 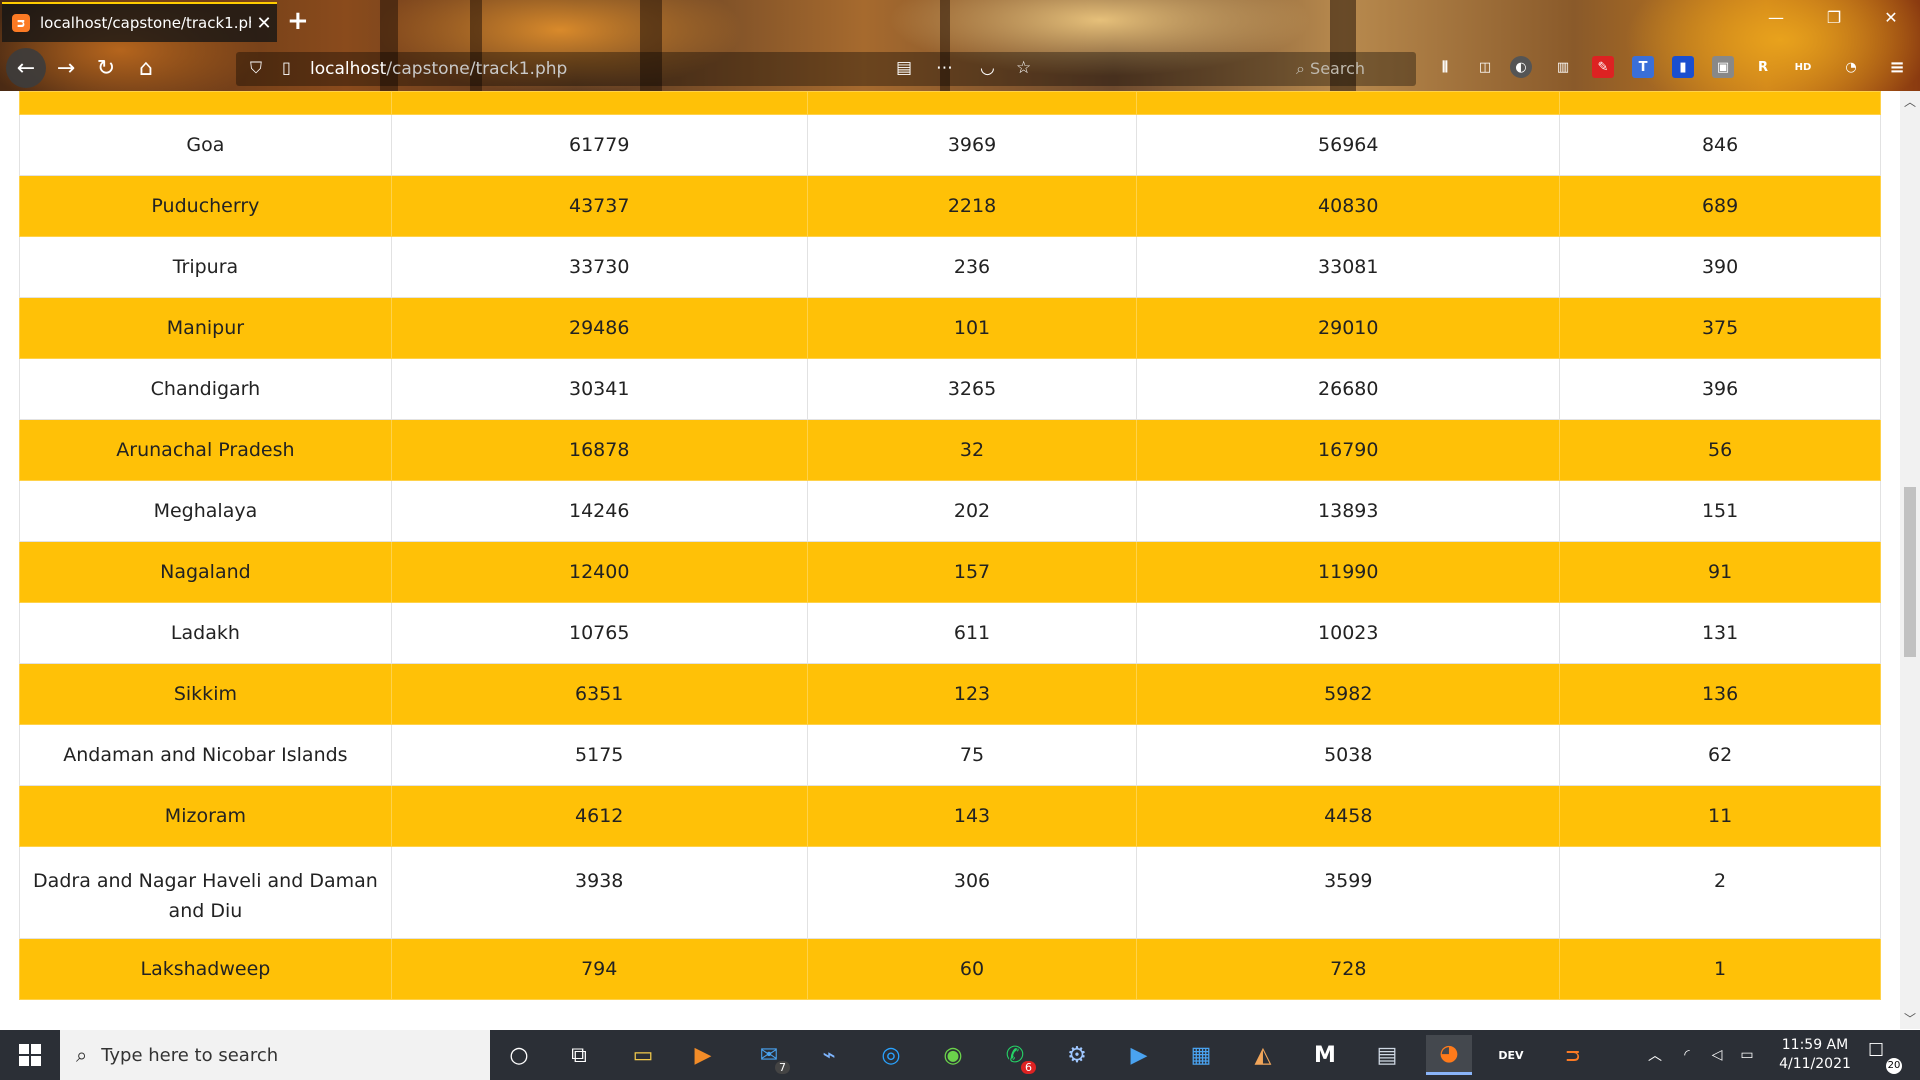 I want to click on search-field: ⌕ Search, so click(x=1330, y=69).